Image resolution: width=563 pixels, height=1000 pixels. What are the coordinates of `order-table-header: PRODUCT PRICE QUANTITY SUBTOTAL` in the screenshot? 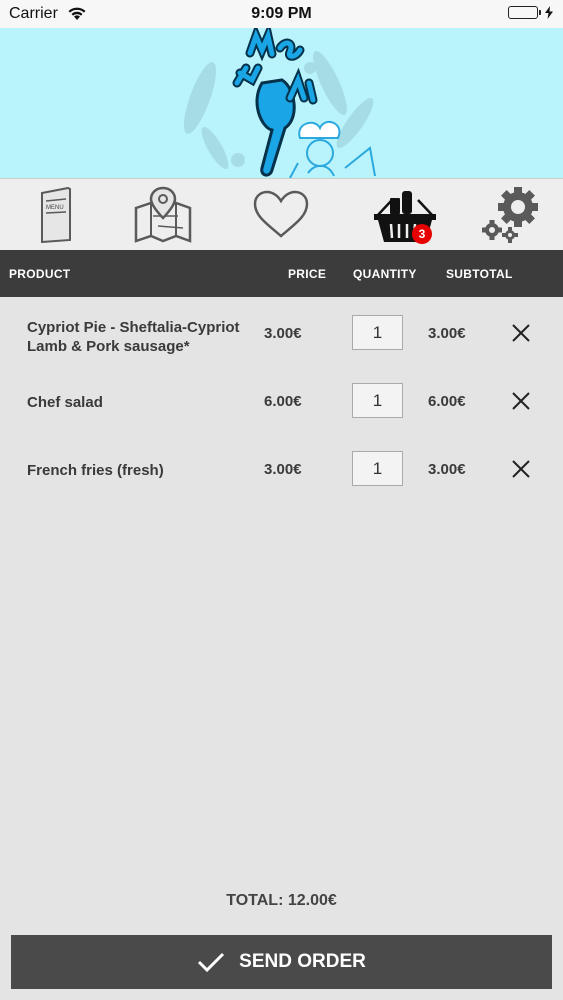 It's located at (281, 273).